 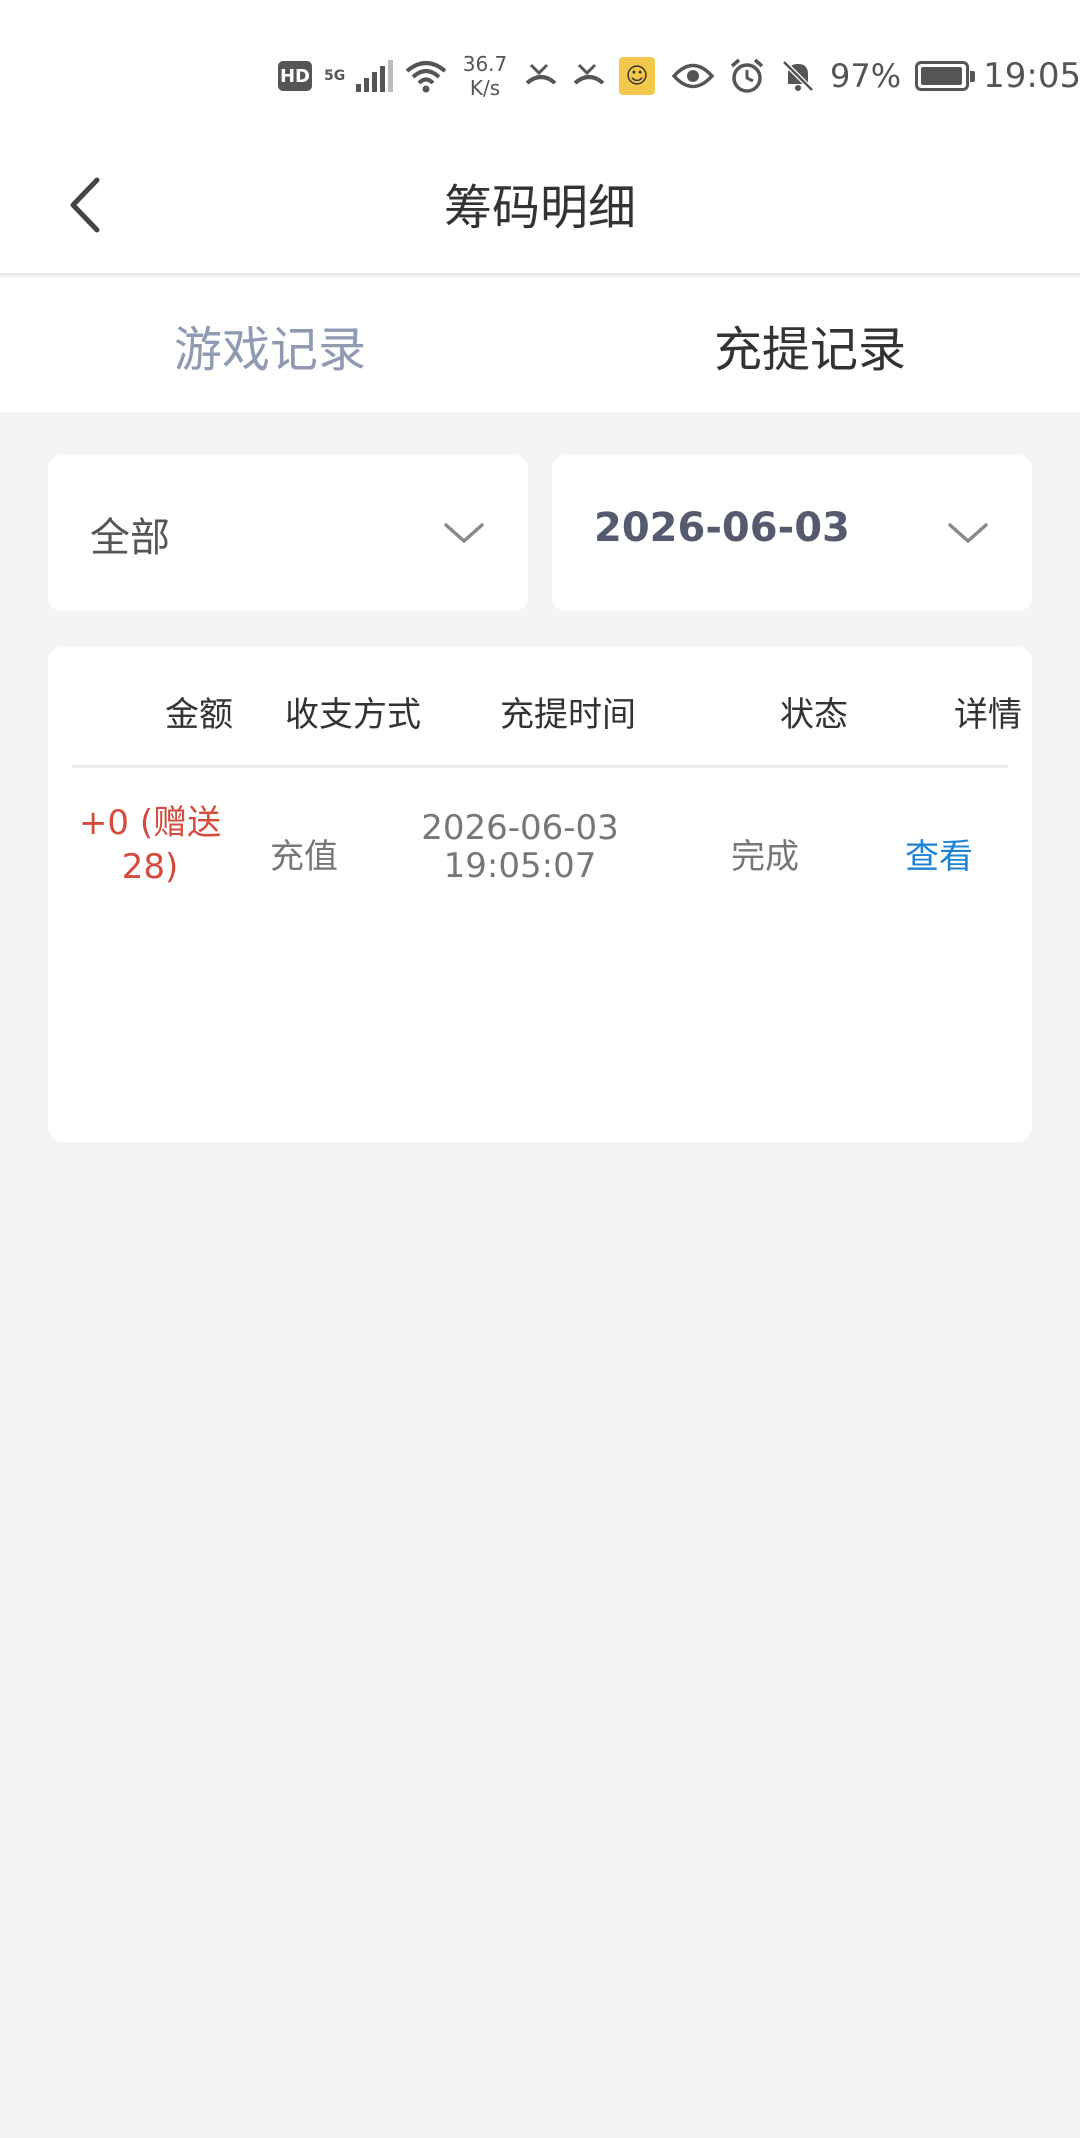 What do you see at coordinates (939, 853) in the screenshot?
I see `view-detail-link: 查看` at bounding box center [939, 853].